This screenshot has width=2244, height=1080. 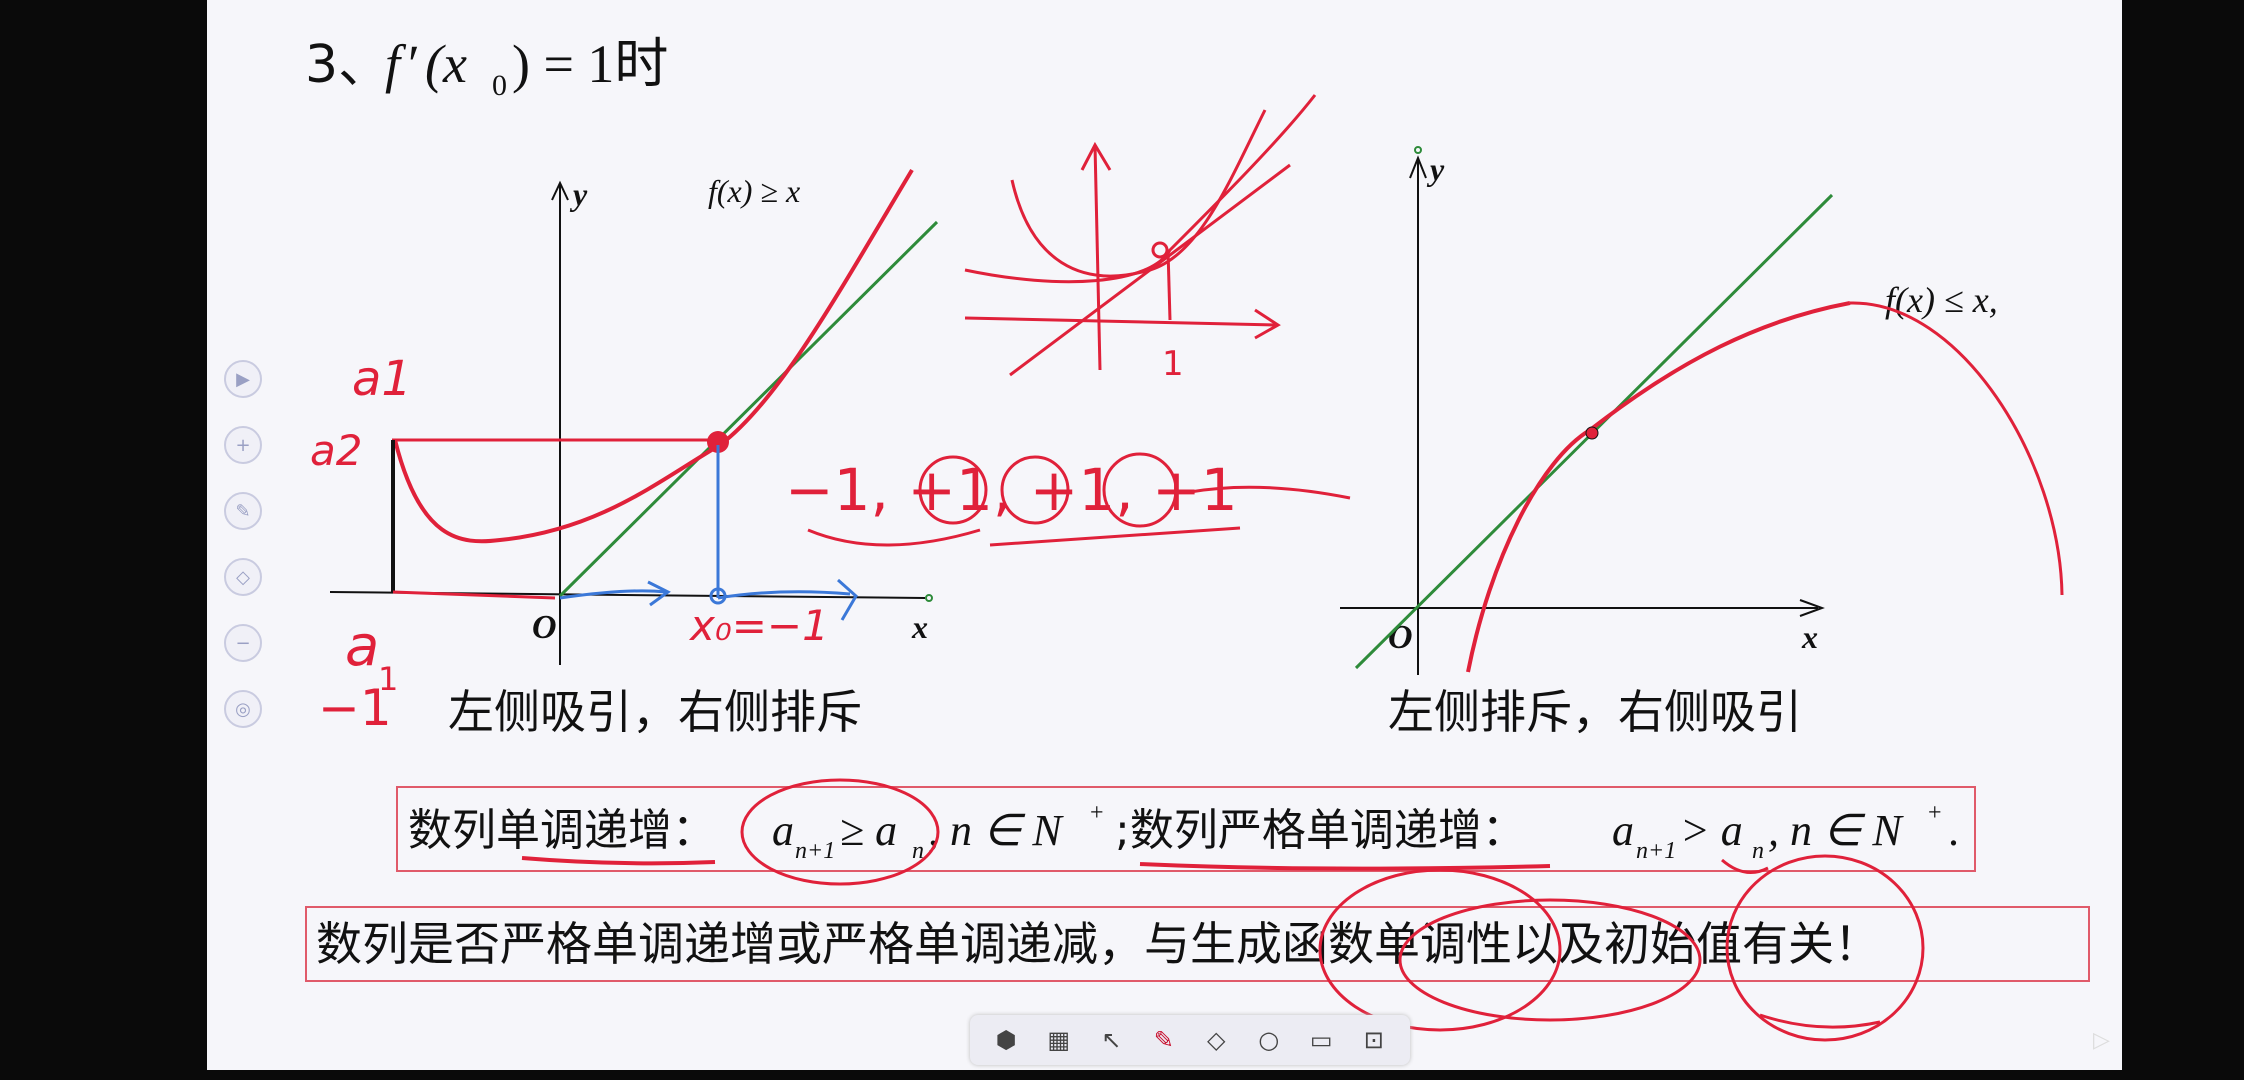 What do you see at coordinates (562, 830) in the screenshot?
I see `box1-text-a: 数列单调递增：` at bounding box center [562, 830].